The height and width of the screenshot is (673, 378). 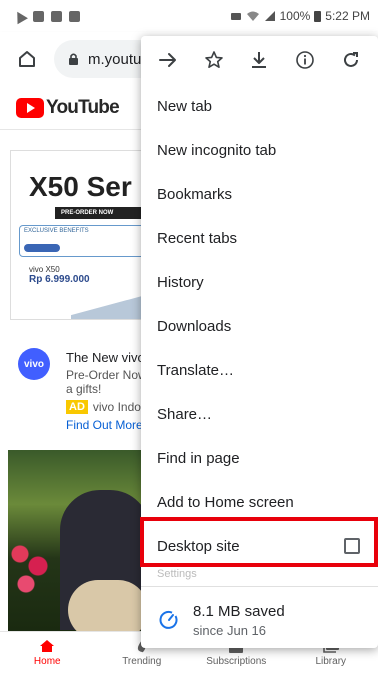 I want to click on ad-benefit-pill, so click(x=42, y=248).